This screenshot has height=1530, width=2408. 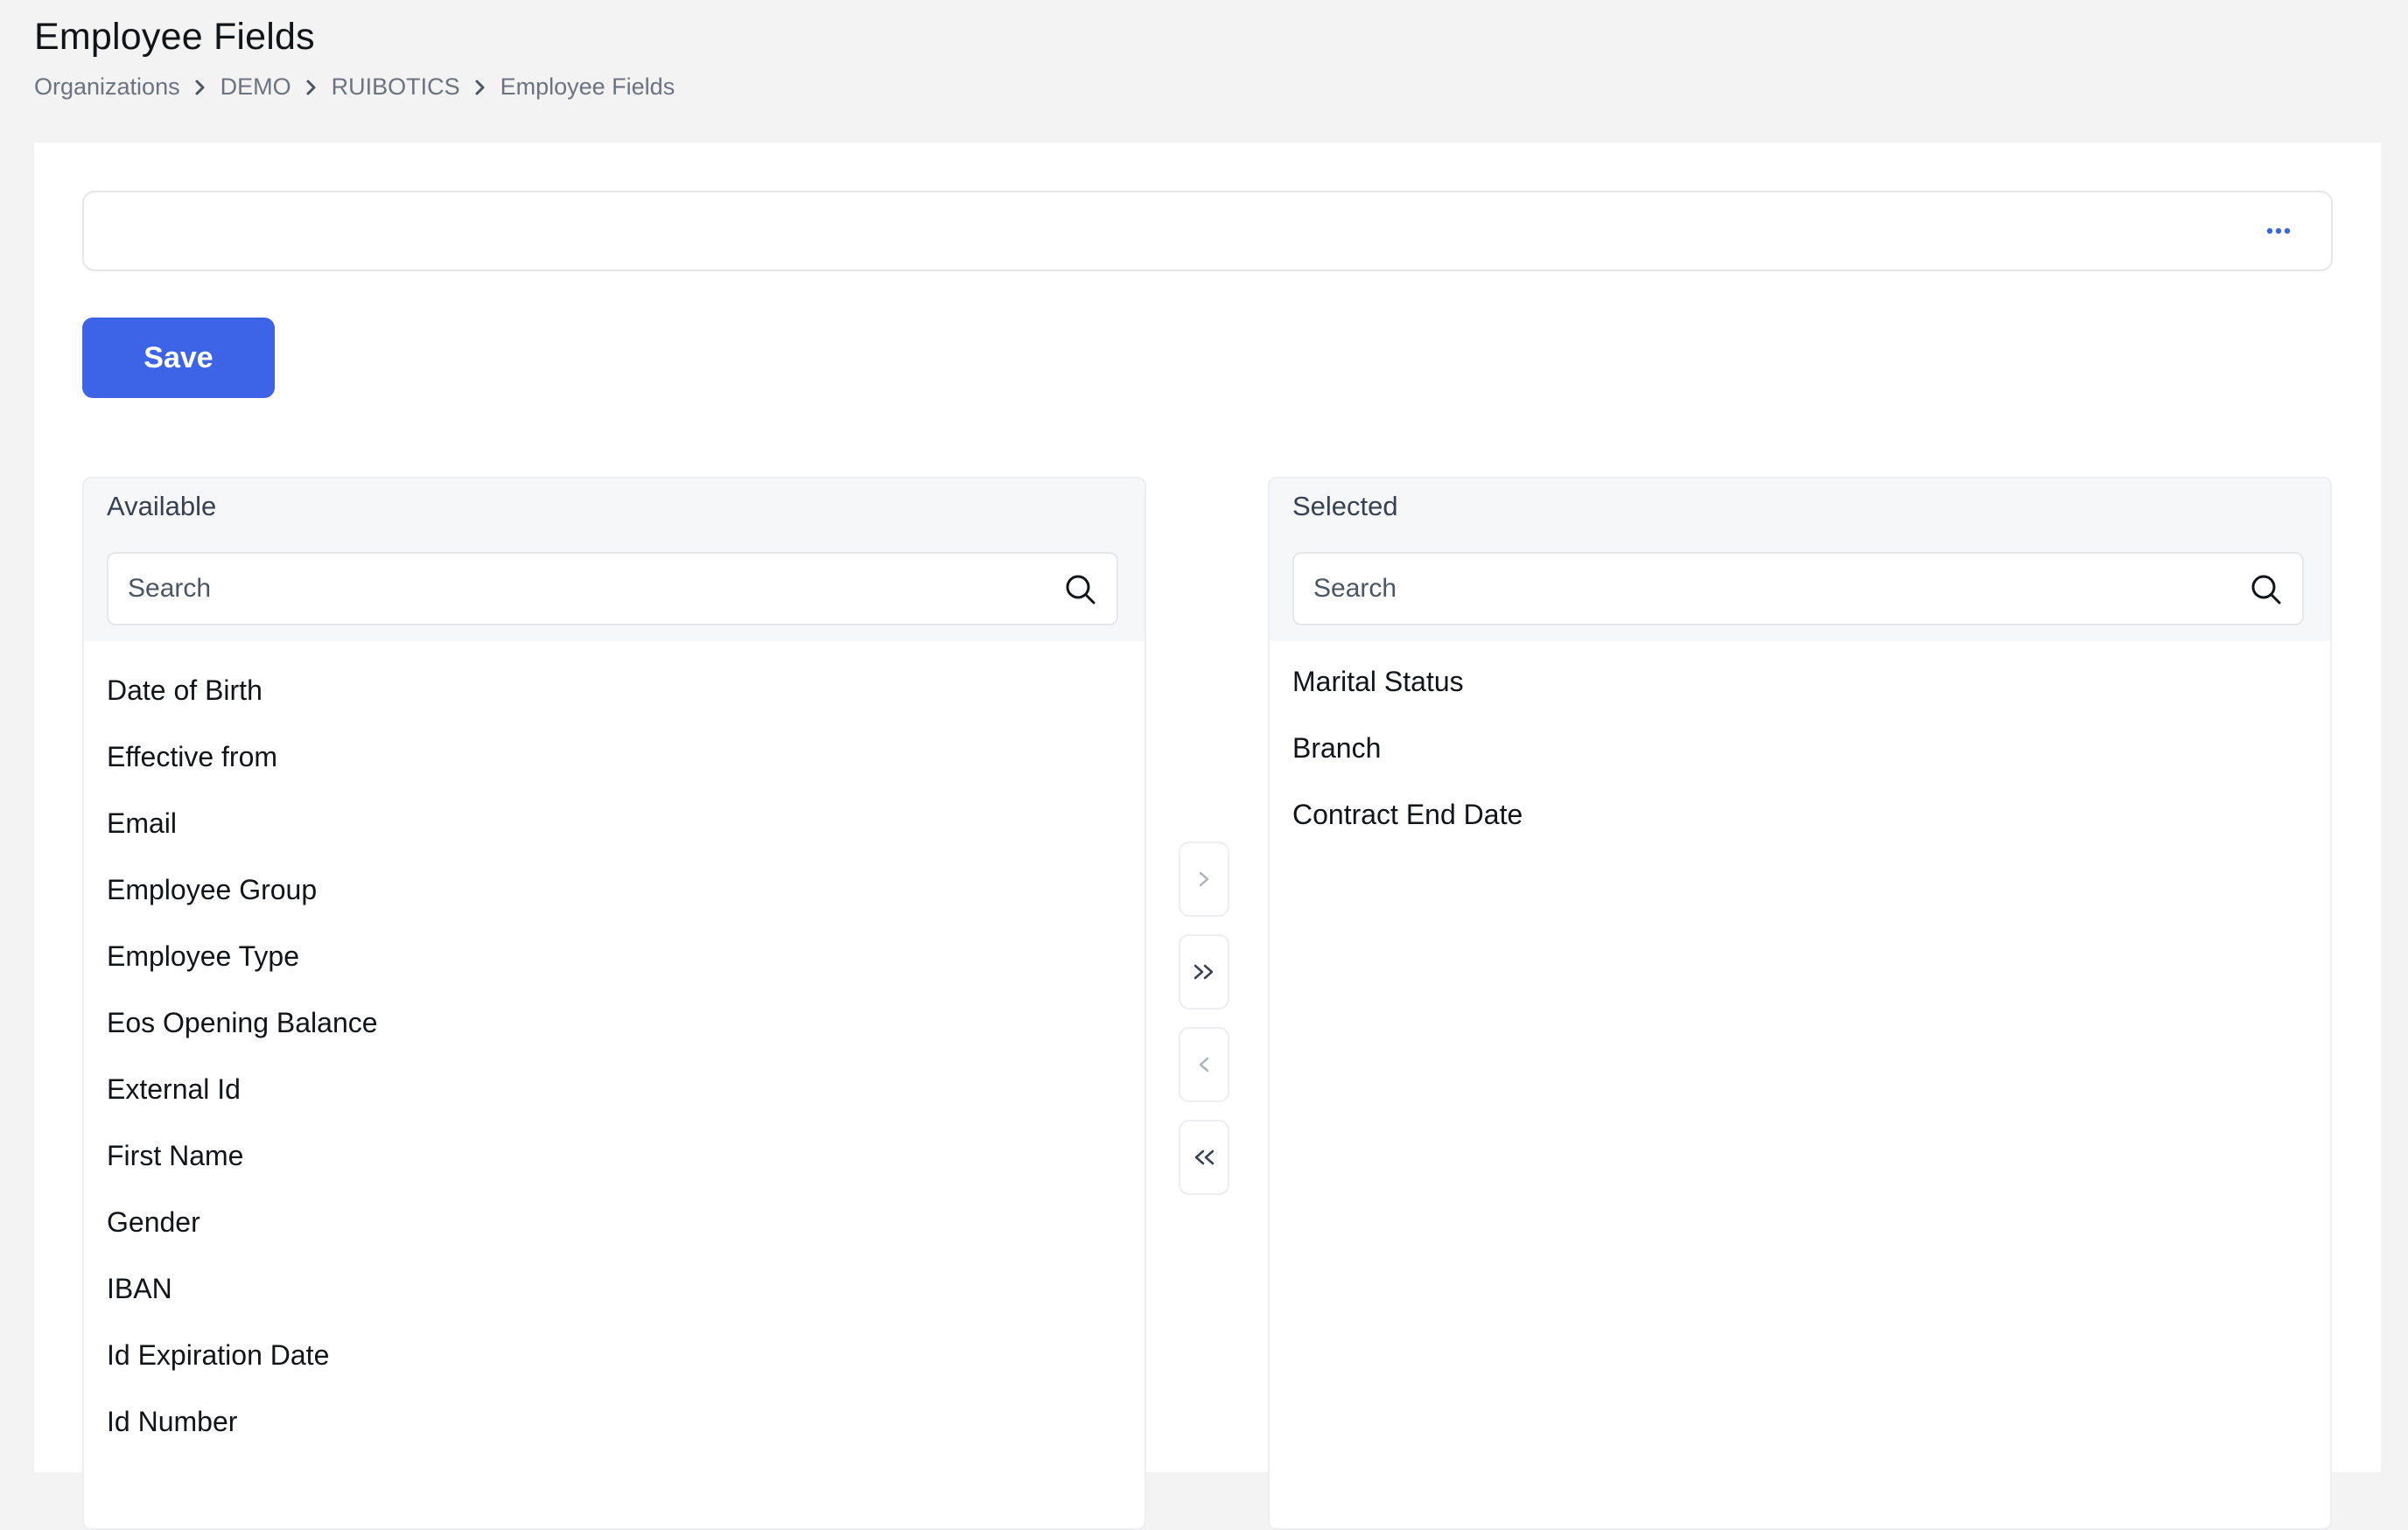 I want to click on available-title: Available, so click(x=162, y=506).